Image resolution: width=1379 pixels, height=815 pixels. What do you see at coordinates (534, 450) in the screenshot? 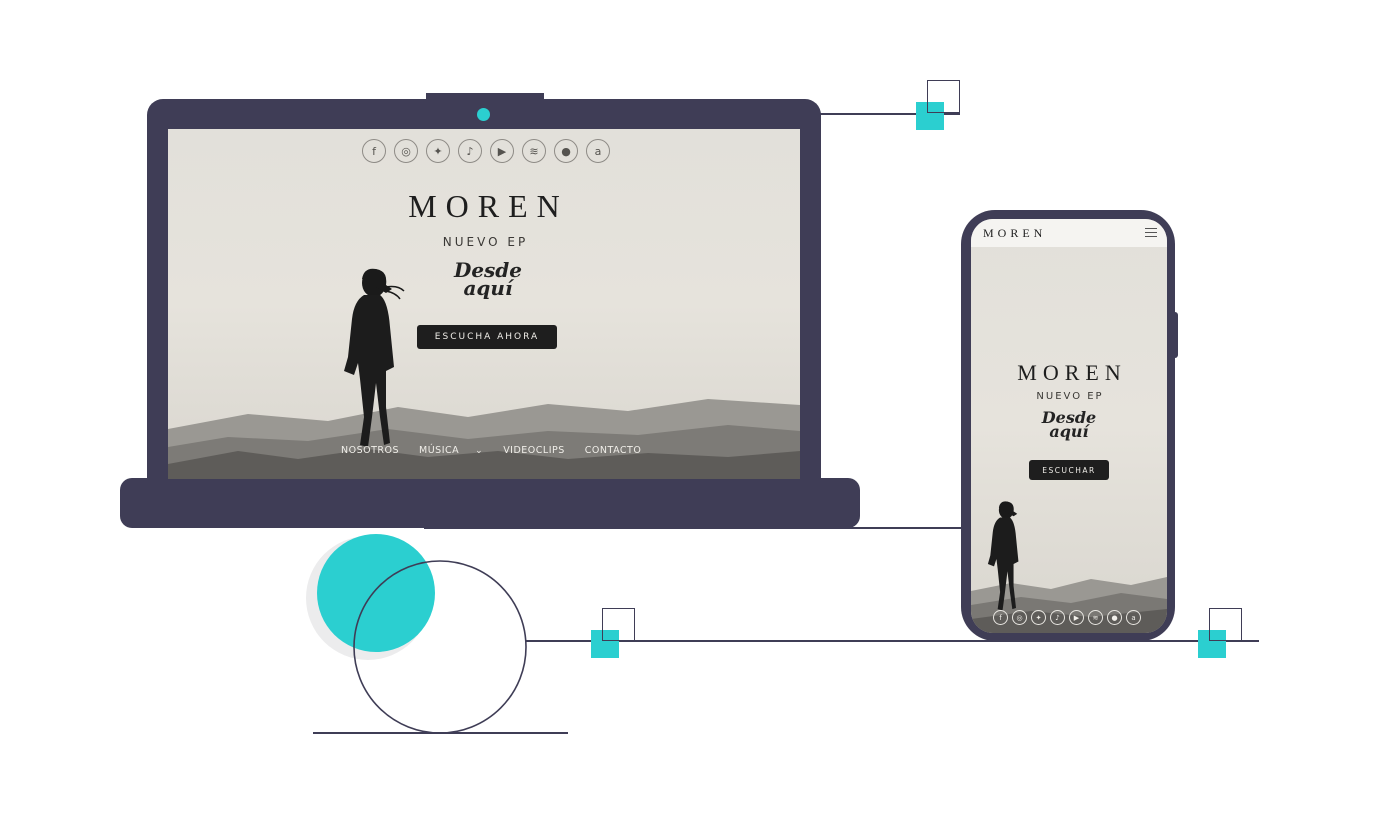
I see `nav-videoclips: VIDEOCLIPS` at bounding box center [534, 450].